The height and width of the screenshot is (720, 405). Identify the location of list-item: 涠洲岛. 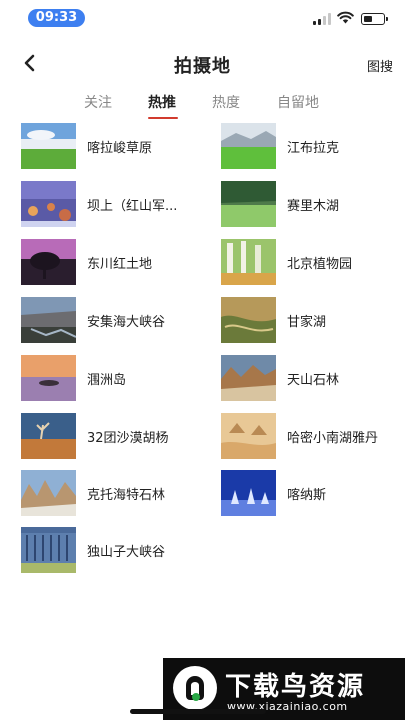
(116, 378).